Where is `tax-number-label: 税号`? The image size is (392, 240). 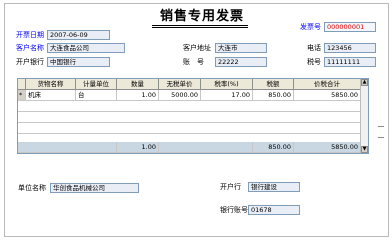
tax-number-label: 税号 is located at coordinates (314, 62).